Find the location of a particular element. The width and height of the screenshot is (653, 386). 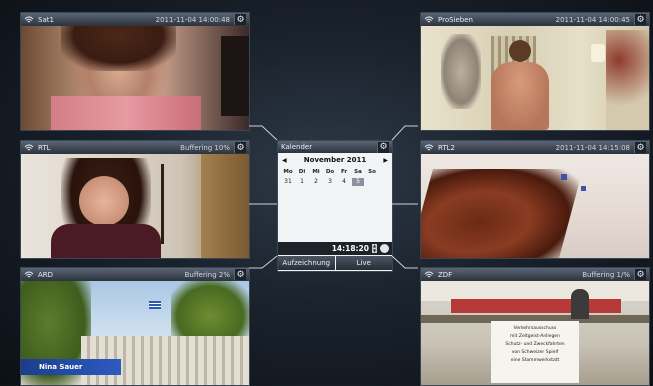

connector-arrows is located at coordinates (333, 197).